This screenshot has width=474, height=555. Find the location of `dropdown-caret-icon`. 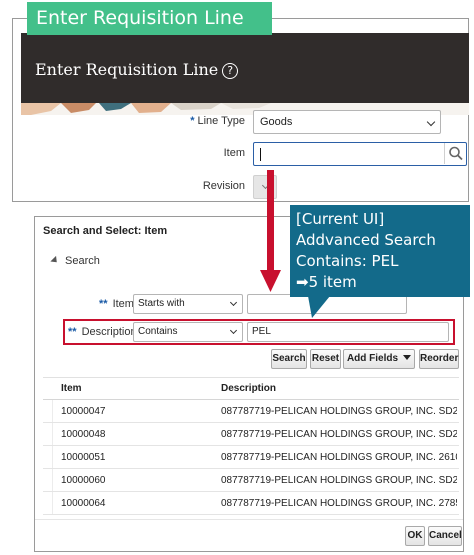

dropdown-caret-icon is located at coordinates (407, 357).